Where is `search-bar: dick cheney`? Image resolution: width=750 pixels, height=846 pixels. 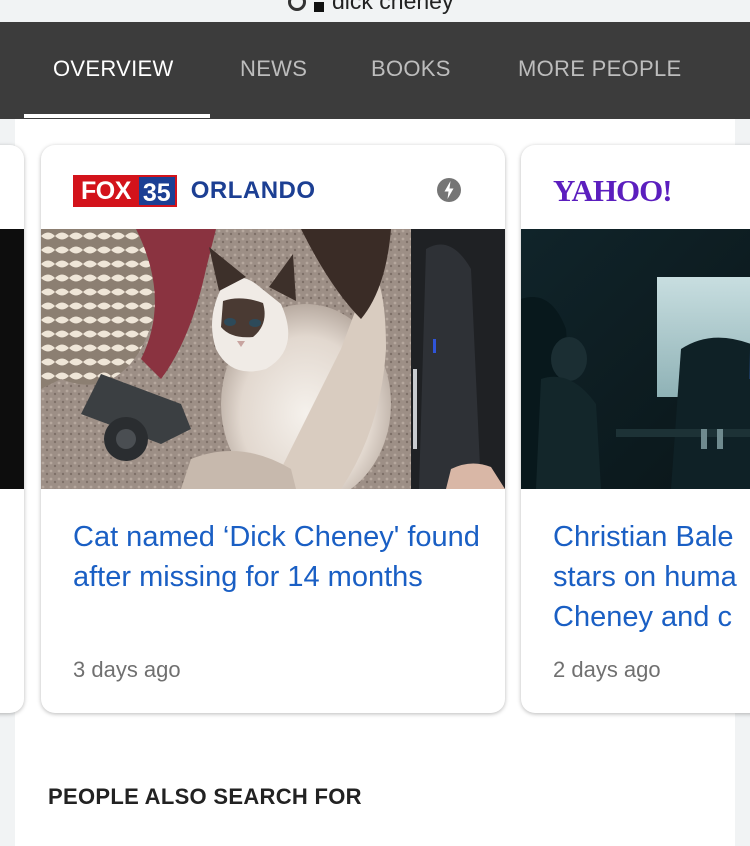
search-bar: dick cheney is located at coordinates (375, 11).